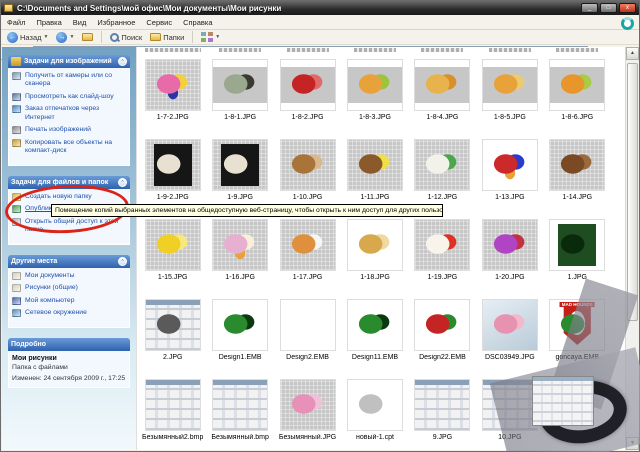 The image size is (640, 452). Describe the element at coordinates (240, 437) in the screenshot. I see `file-name: Безымянный.bmp` at that location.